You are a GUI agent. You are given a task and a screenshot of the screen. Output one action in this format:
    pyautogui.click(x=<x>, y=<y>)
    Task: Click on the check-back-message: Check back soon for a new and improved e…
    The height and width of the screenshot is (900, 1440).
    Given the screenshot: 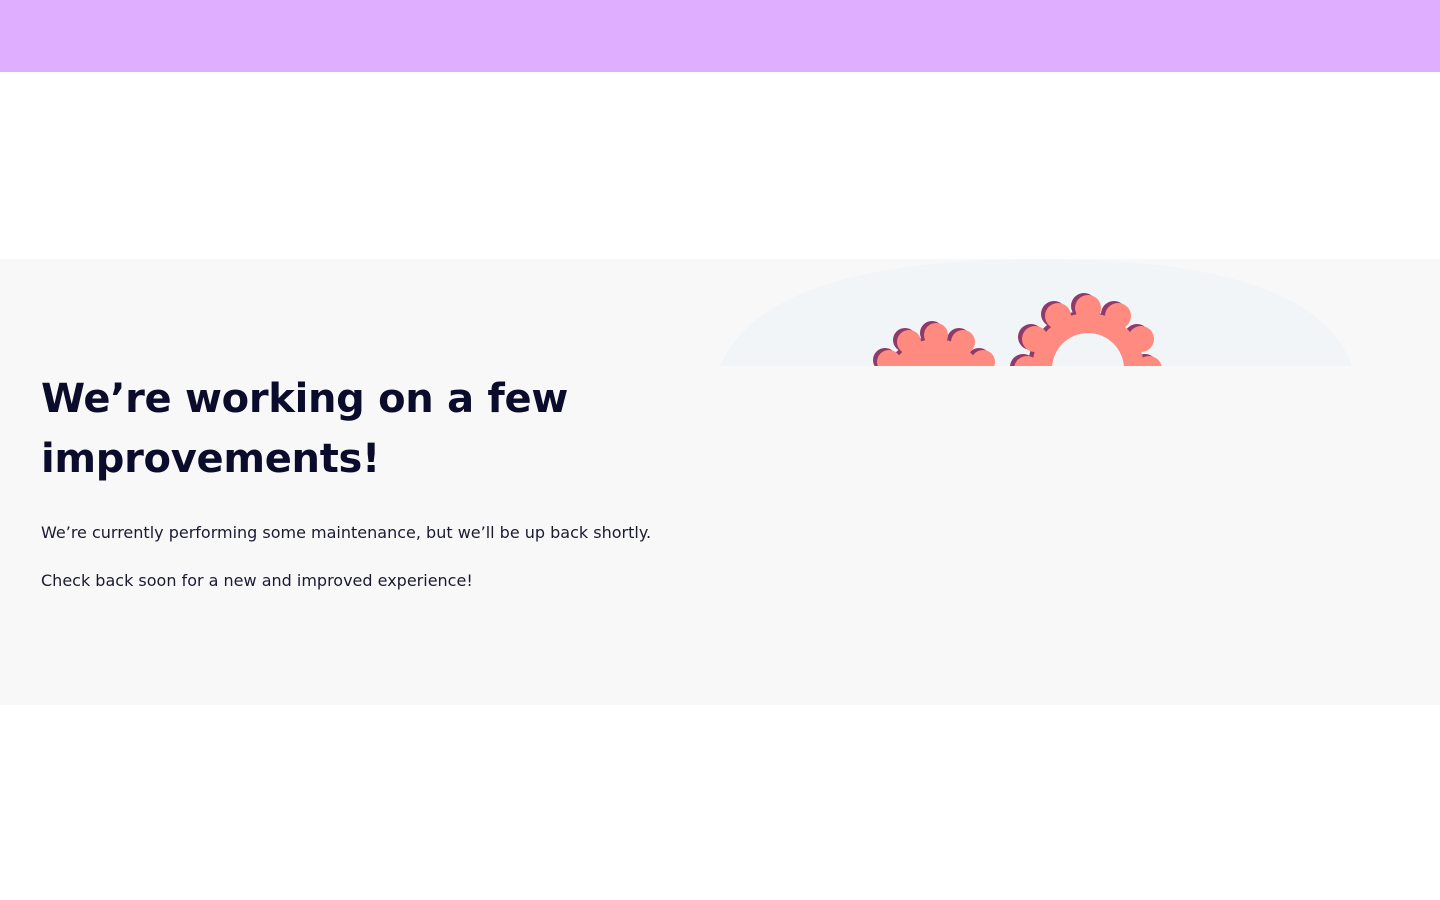 What is the action you would take?
    pyautogui.click(x=257, y=580)
    